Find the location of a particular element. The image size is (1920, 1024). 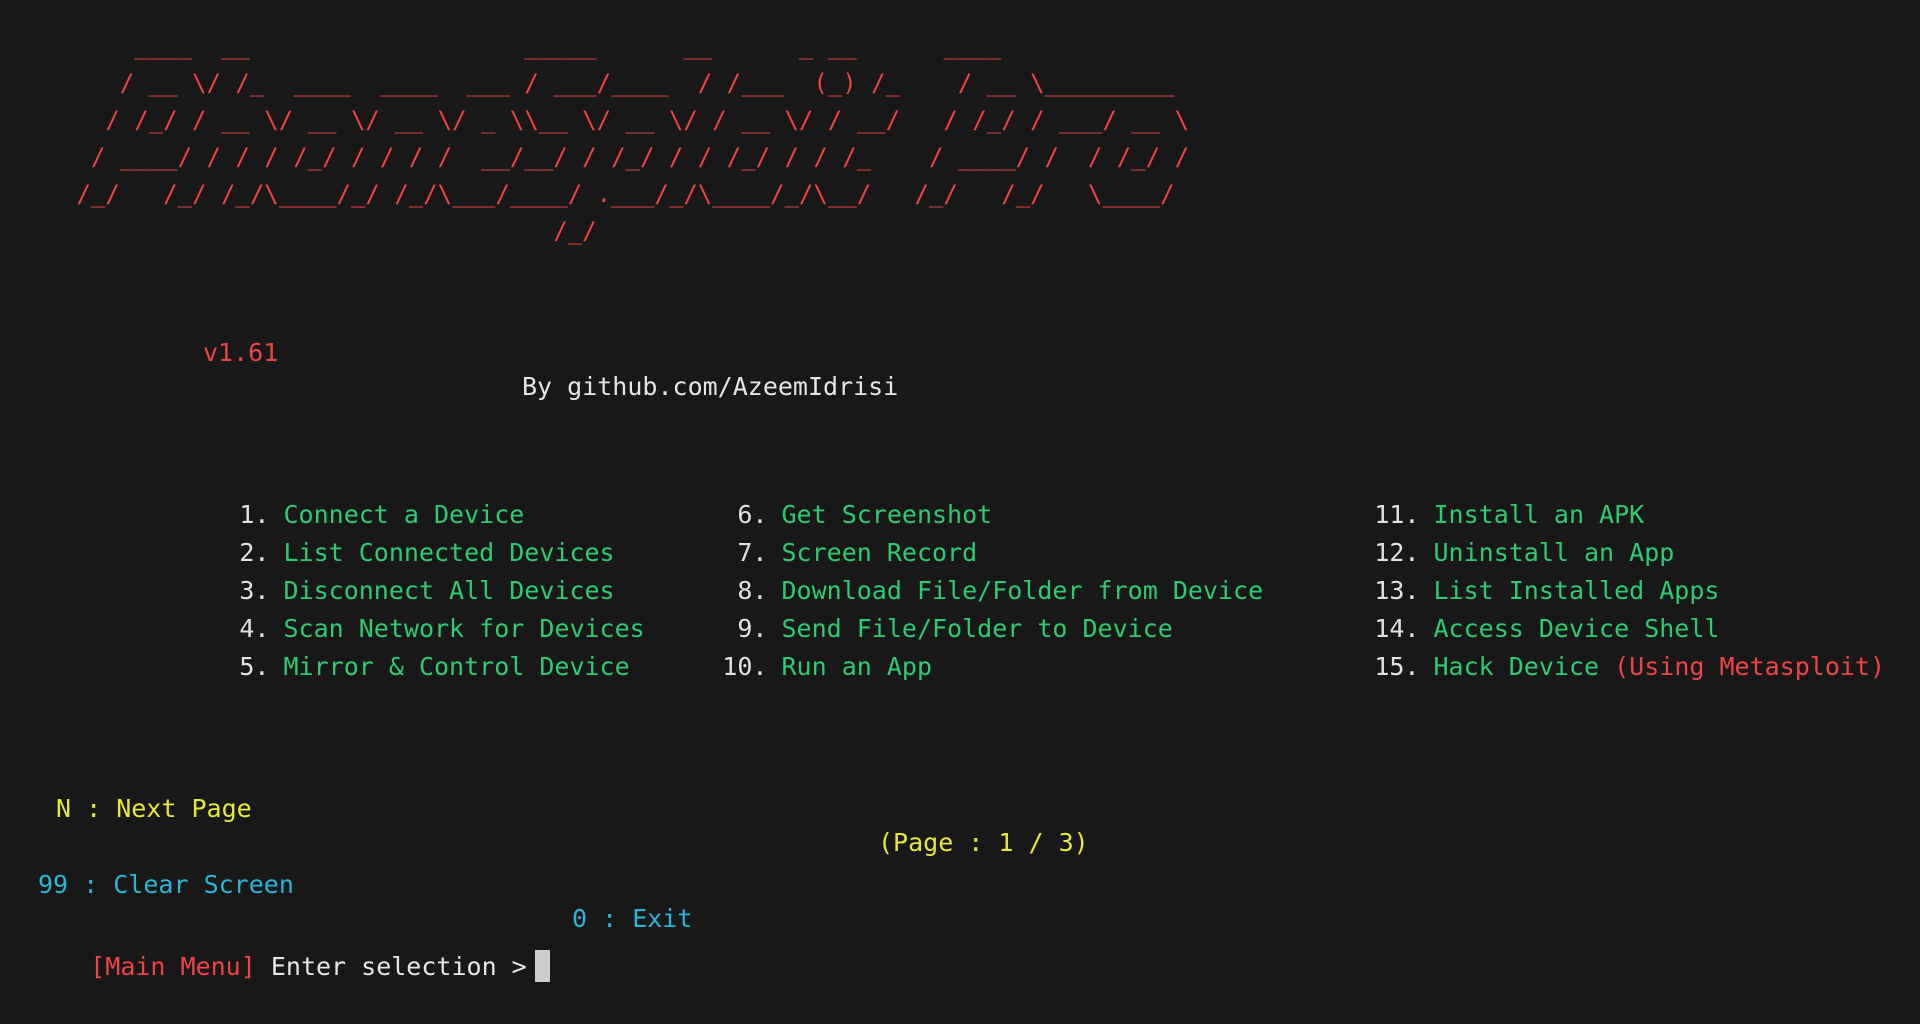

banner-meta-row: v1.61 By github.com/AzeemIdrisi is located at coordinates (960, 351).